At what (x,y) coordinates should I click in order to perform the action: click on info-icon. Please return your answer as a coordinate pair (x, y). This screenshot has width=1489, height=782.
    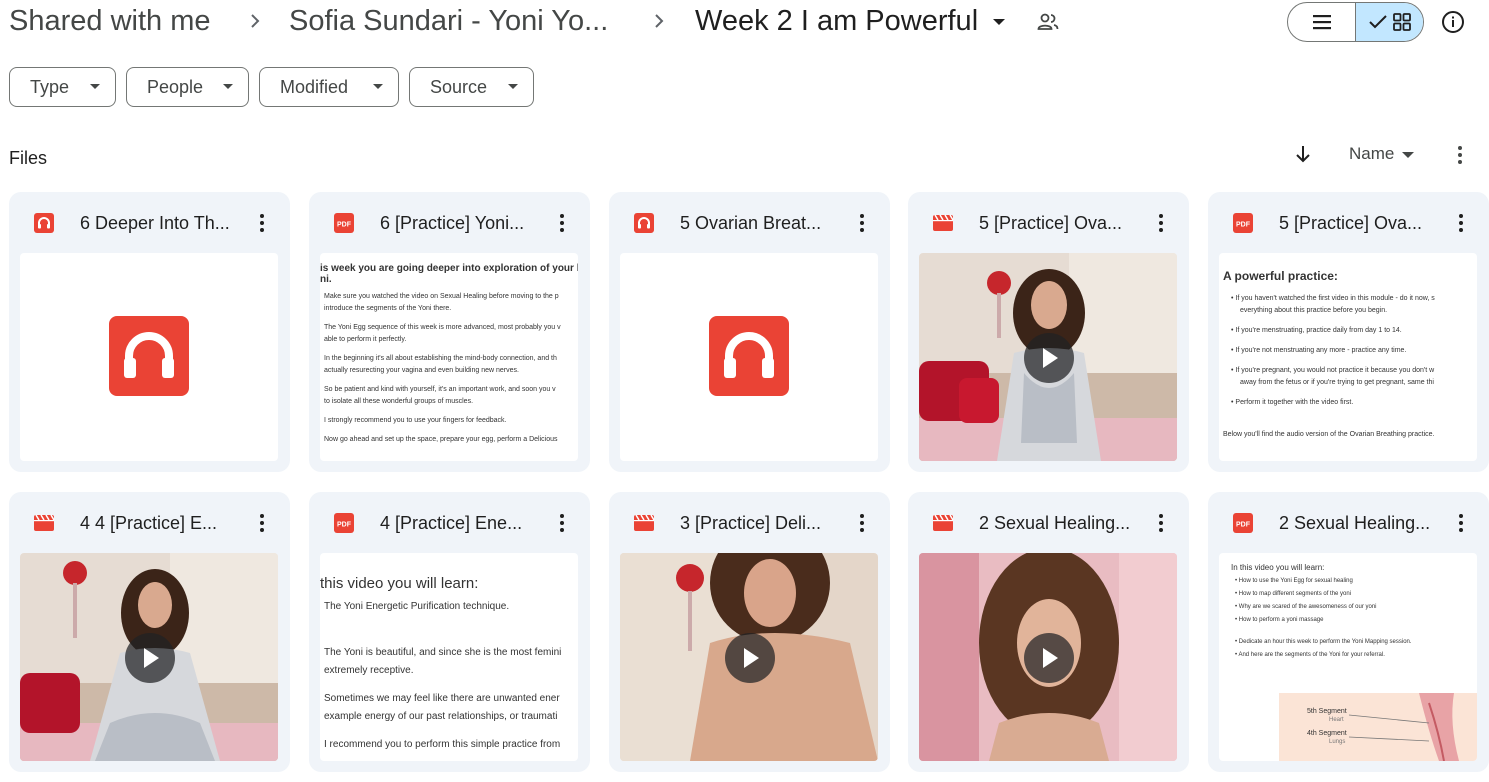
    Looking at the image, I should click on (1453, 22).